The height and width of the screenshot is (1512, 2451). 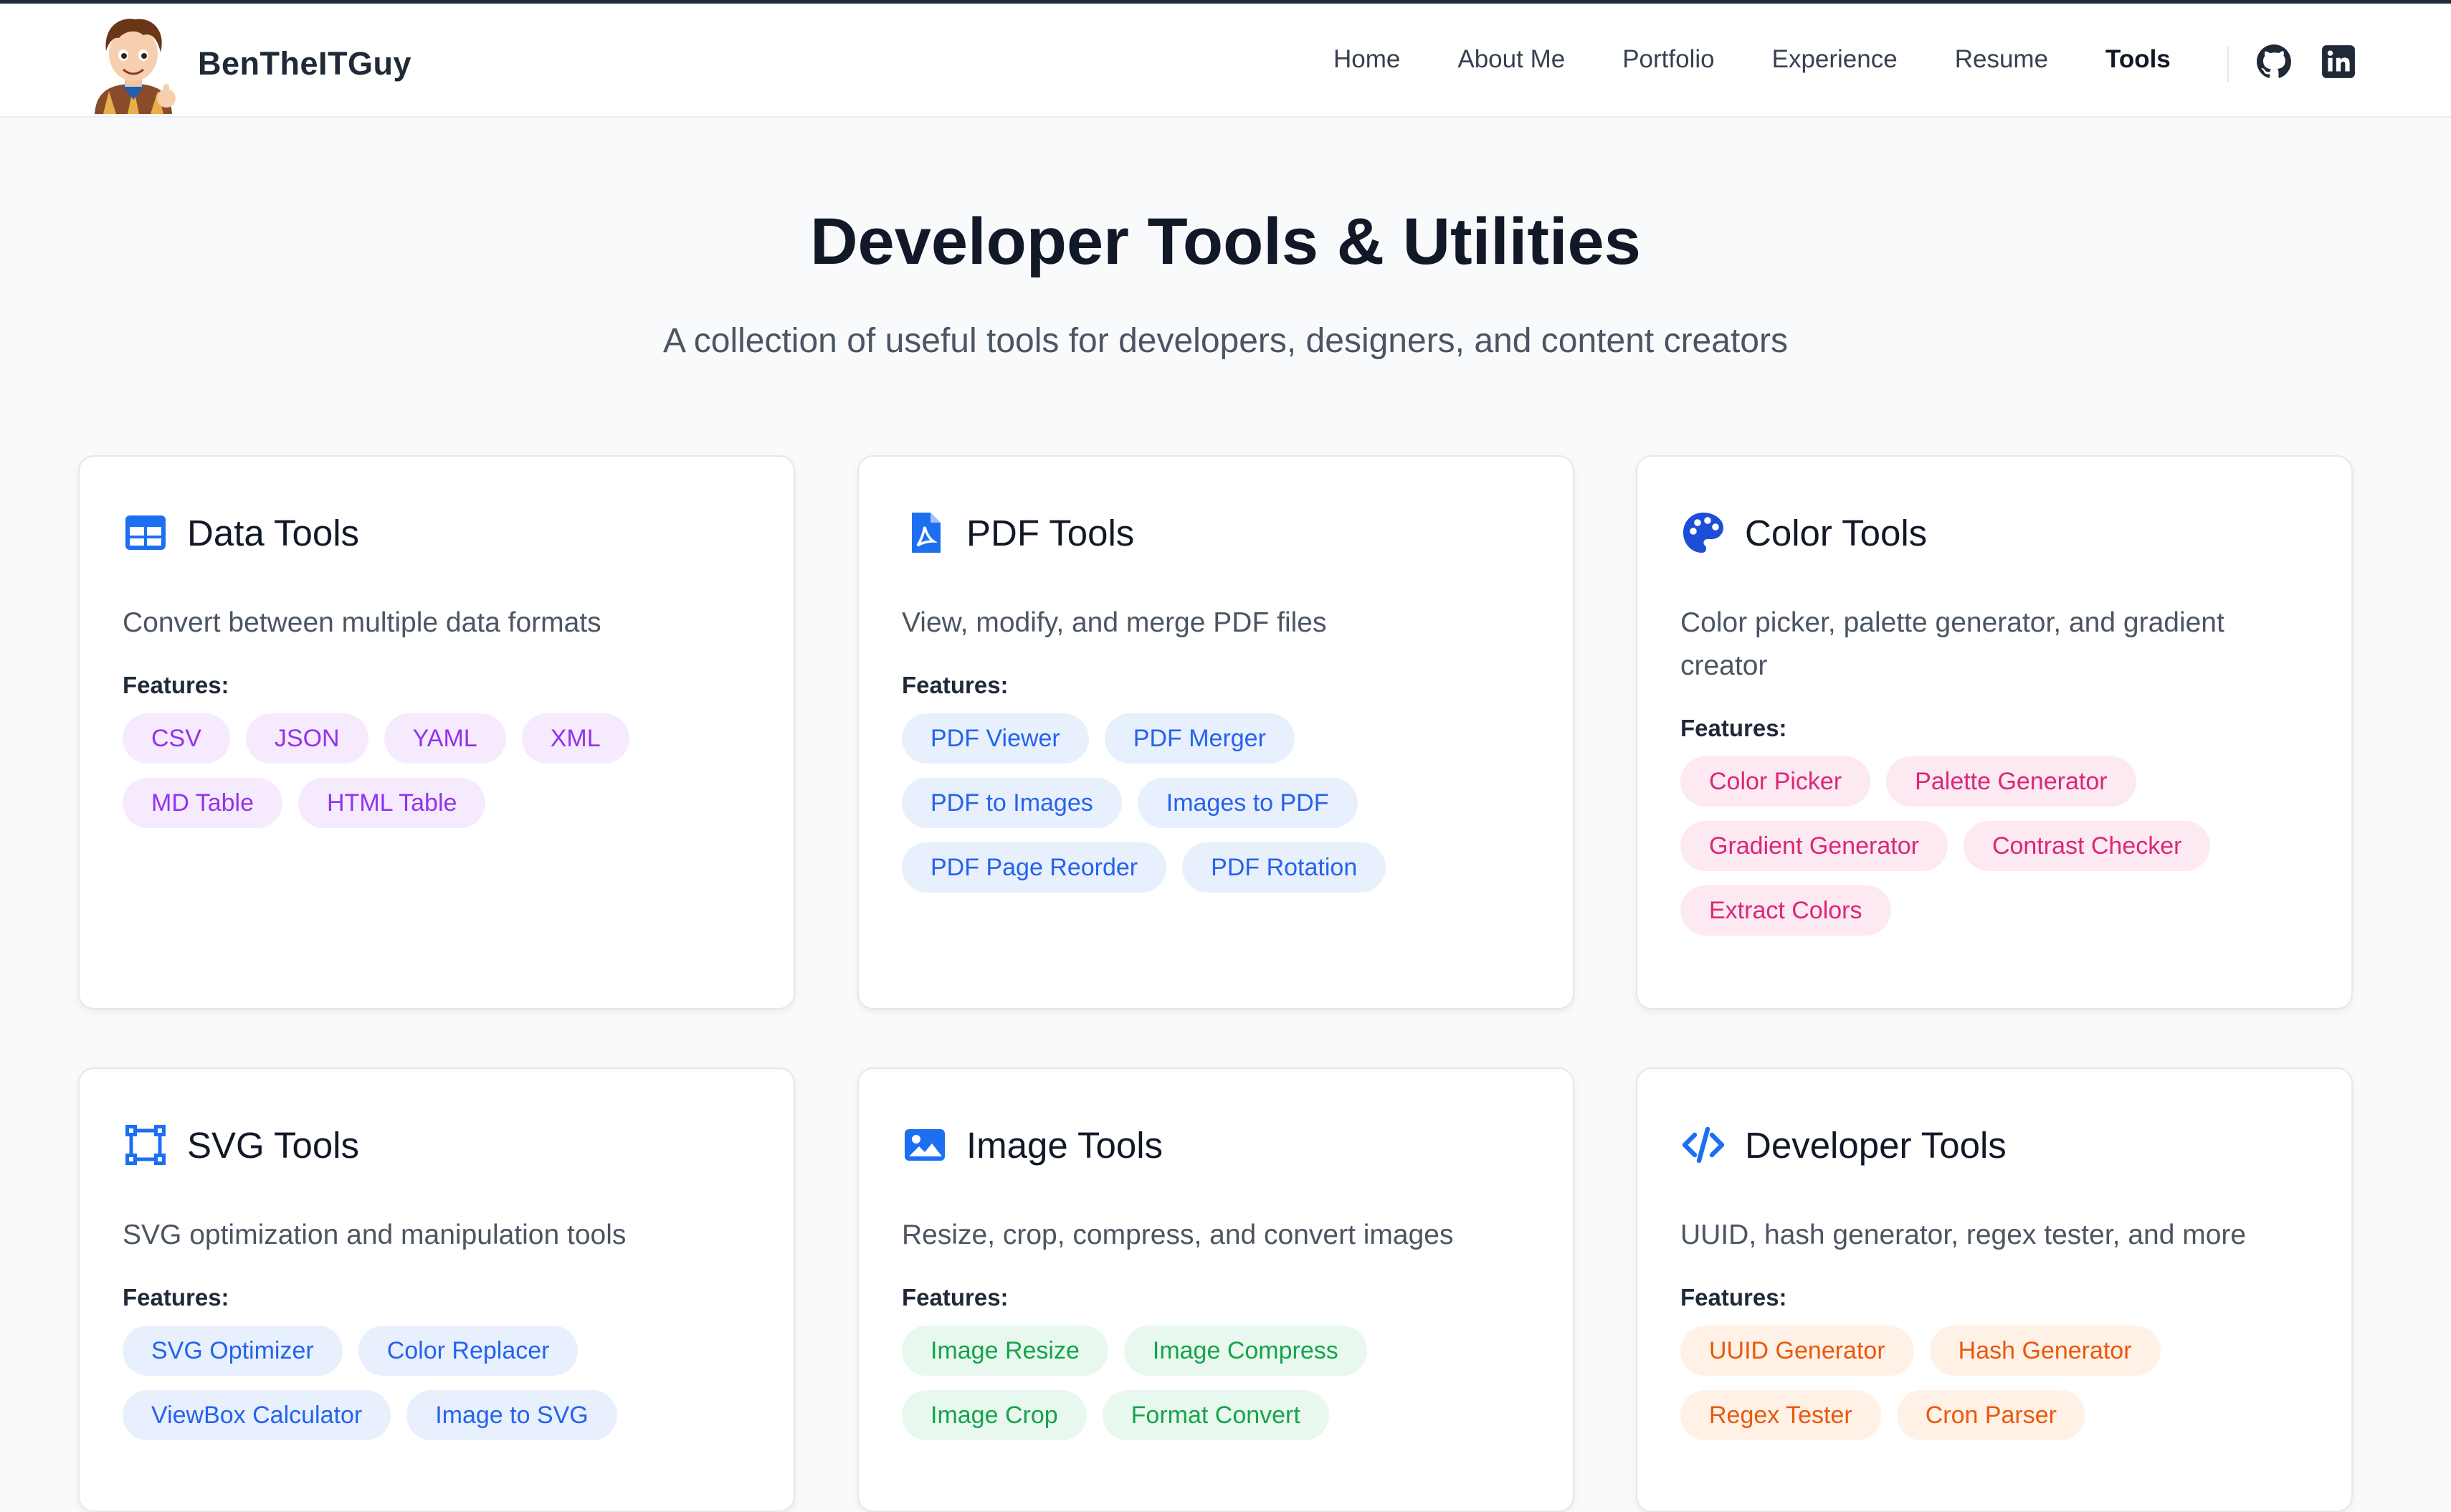 What do you see at coordinates (1366, 59) in the screenshot?
I see `nav-home: Home` at bounding box center [1366, 59].